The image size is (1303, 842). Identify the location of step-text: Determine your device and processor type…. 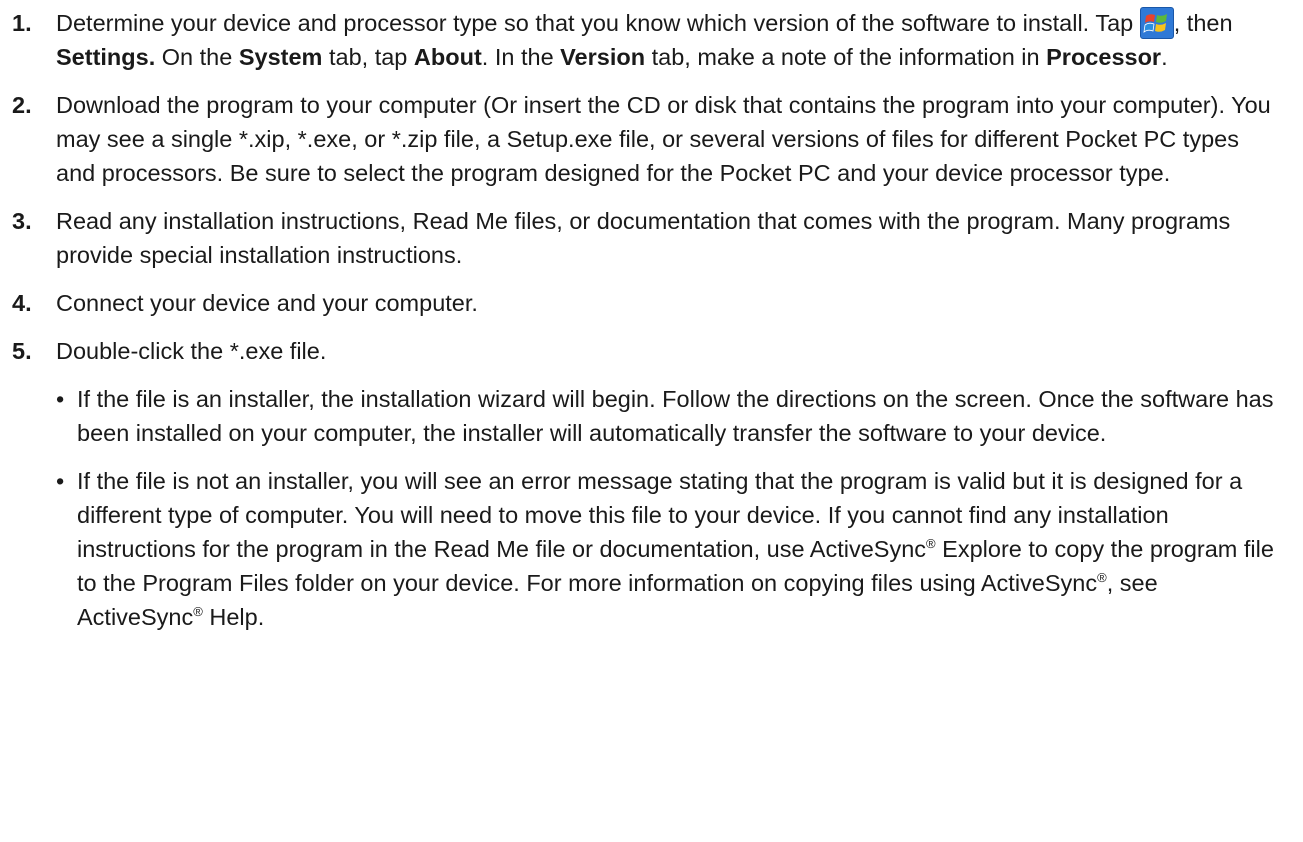
(598, 23).